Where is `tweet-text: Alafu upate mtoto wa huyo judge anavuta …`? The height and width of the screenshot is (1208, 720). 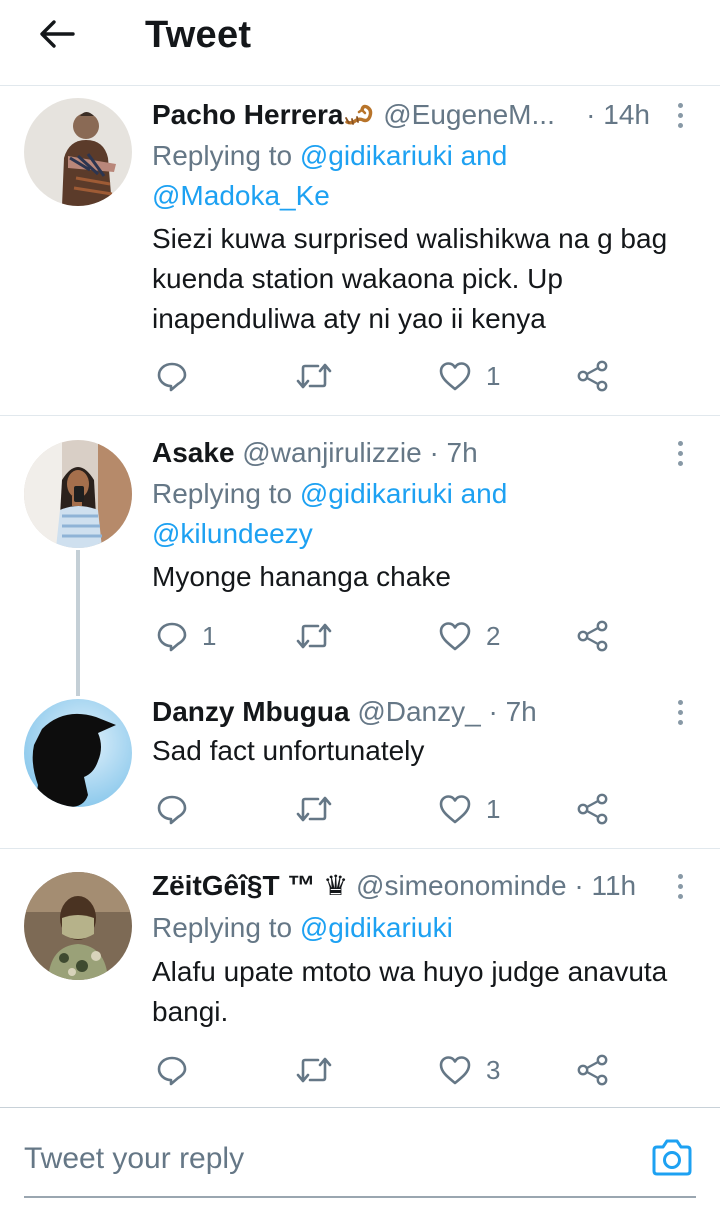
tweet-text: Alafu upate mtoto wa huyo judge anavuta … is located at coordinates (410, 991).